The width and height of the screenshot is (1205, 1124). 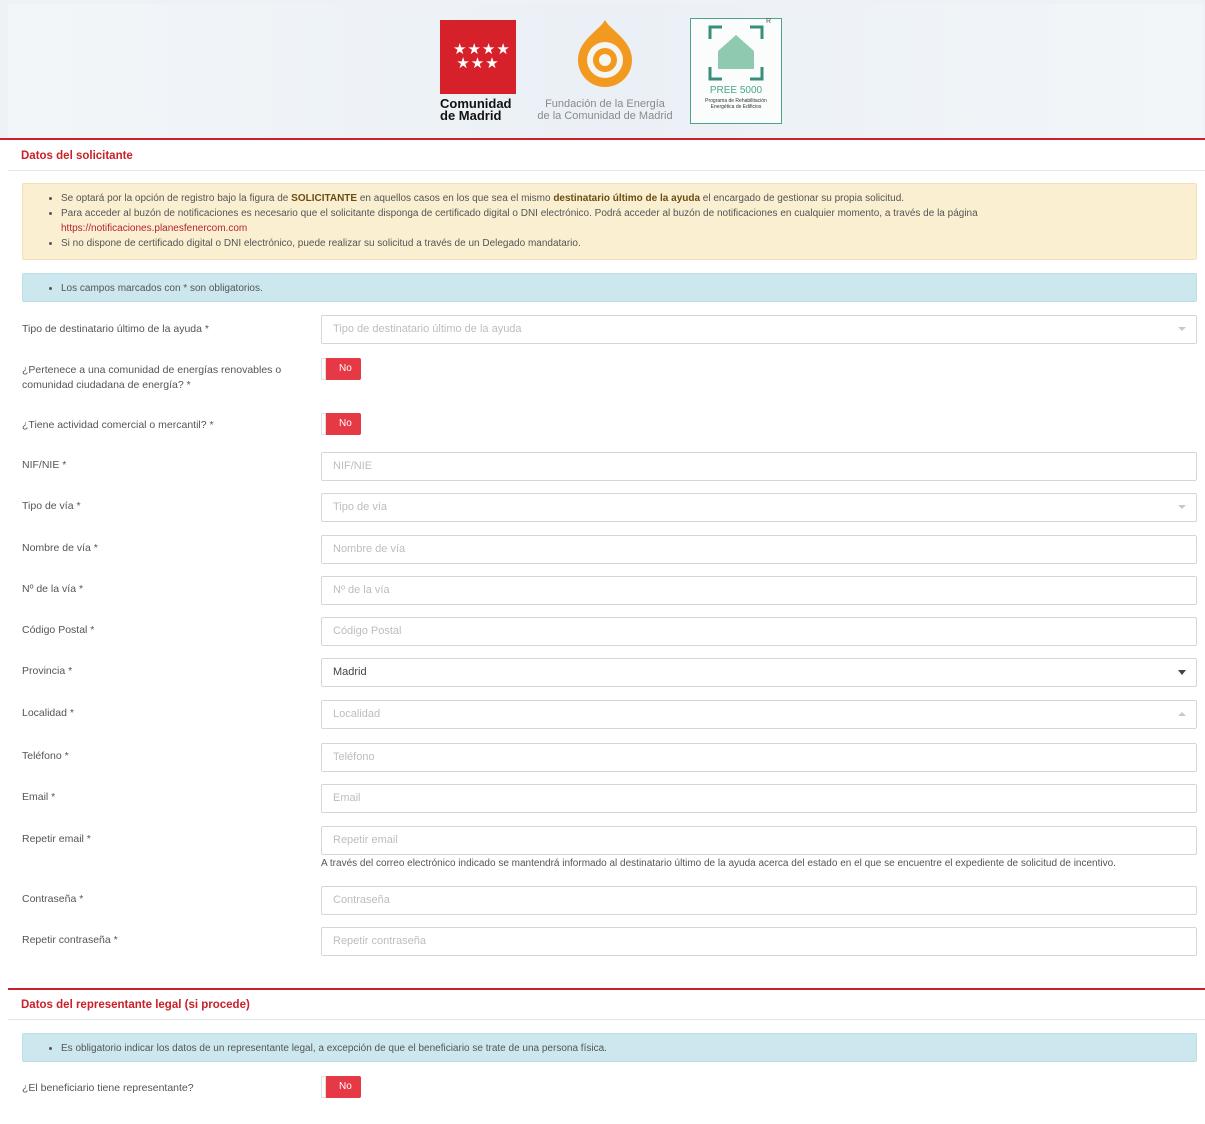 What do you see at coordinates (53, 899) in the screenshot?
I see `label-contrasena: Contraseña *` at bounding box center [53, 899].